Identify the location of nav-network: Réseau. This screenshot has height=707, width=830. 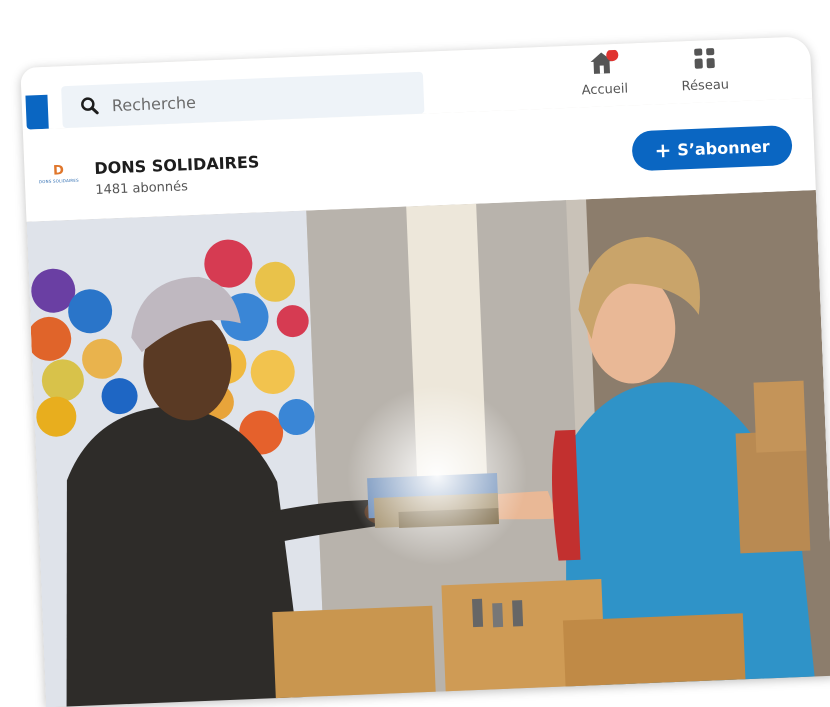
(704, 69).